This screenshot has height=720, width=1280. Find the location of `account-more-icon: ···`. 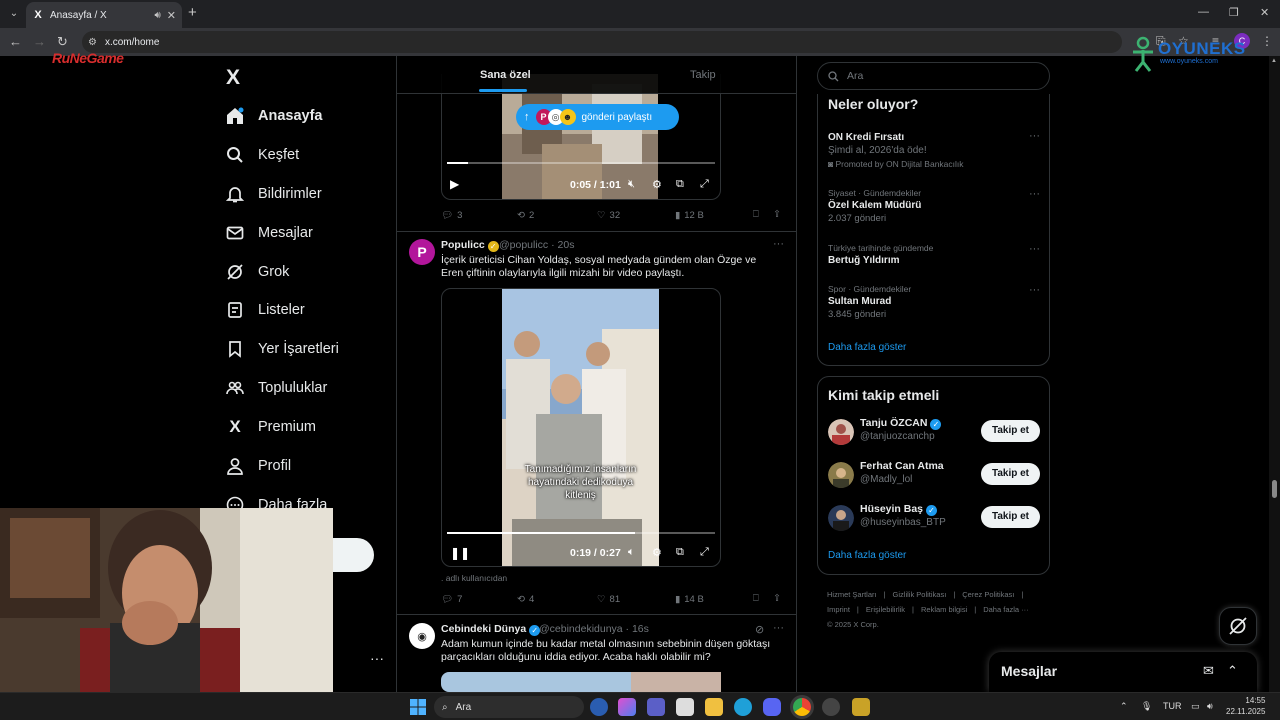

account-more-icon: ··· is located at coordinates (377, 658).